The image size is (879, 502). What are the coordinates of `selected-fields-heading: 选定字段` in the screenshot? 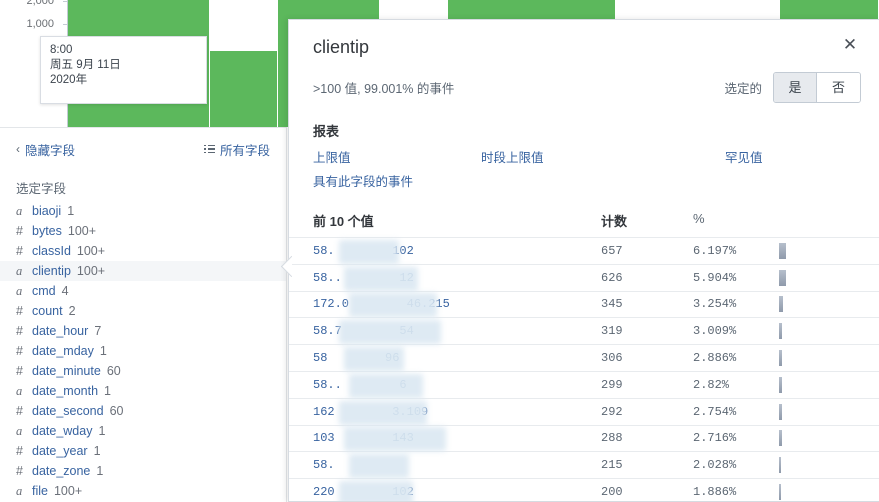 It's located at (41, 189).